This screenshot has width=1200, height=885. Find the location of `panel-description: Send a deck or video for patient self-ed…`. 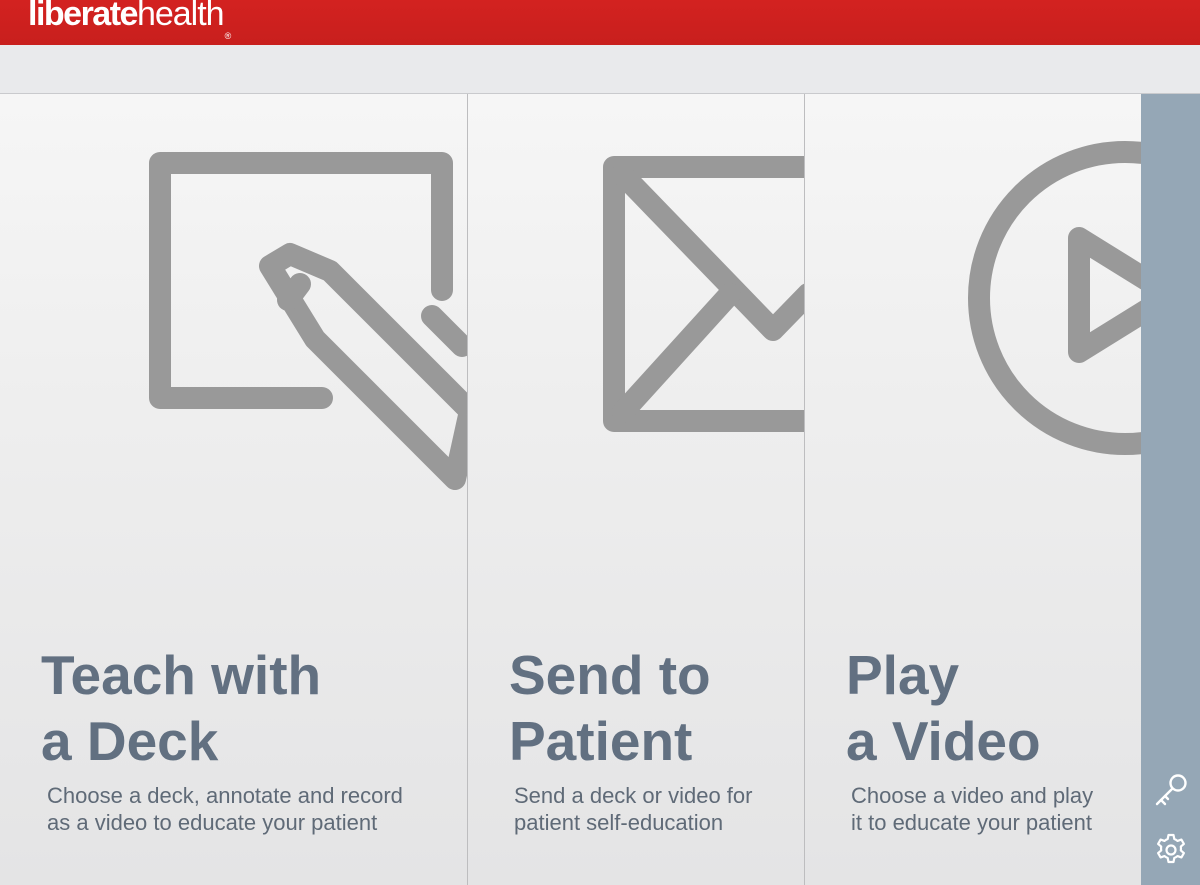

panel-description: Send a deck or video for patient self-ed… is located at coordinates (633, 809).